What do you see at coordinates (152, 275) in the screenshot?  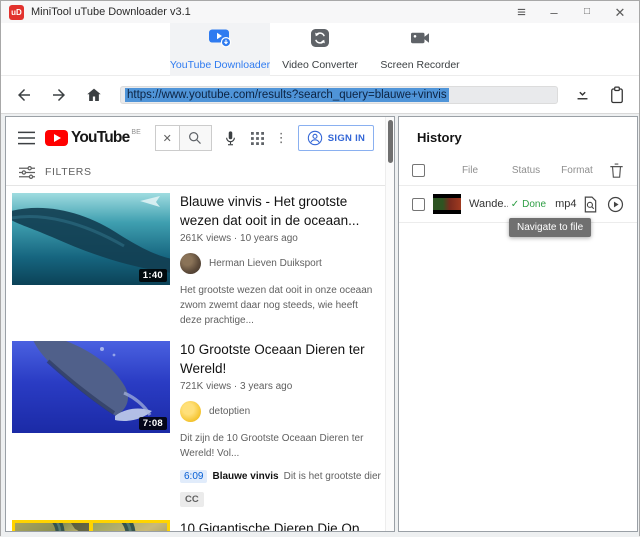 I see `duration-badge: 1:40` at bounding box center [152, 275].